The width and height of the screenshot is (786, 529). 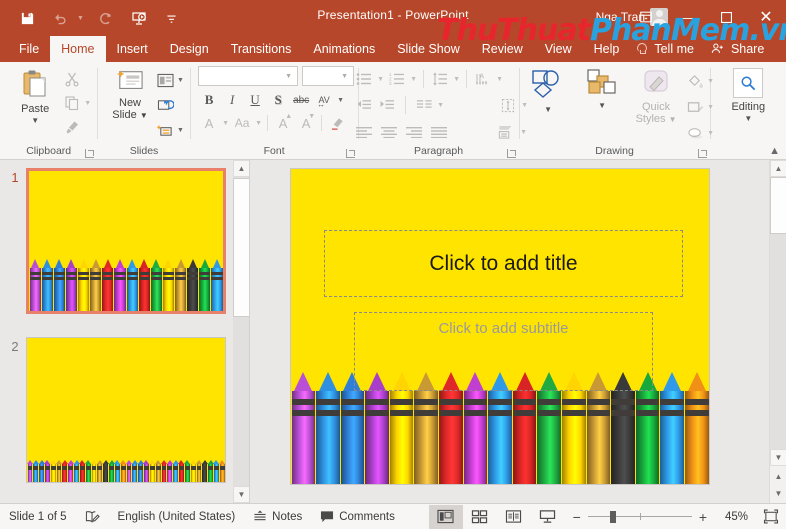 I want to click on save-icon, so click(x=27, y=18).